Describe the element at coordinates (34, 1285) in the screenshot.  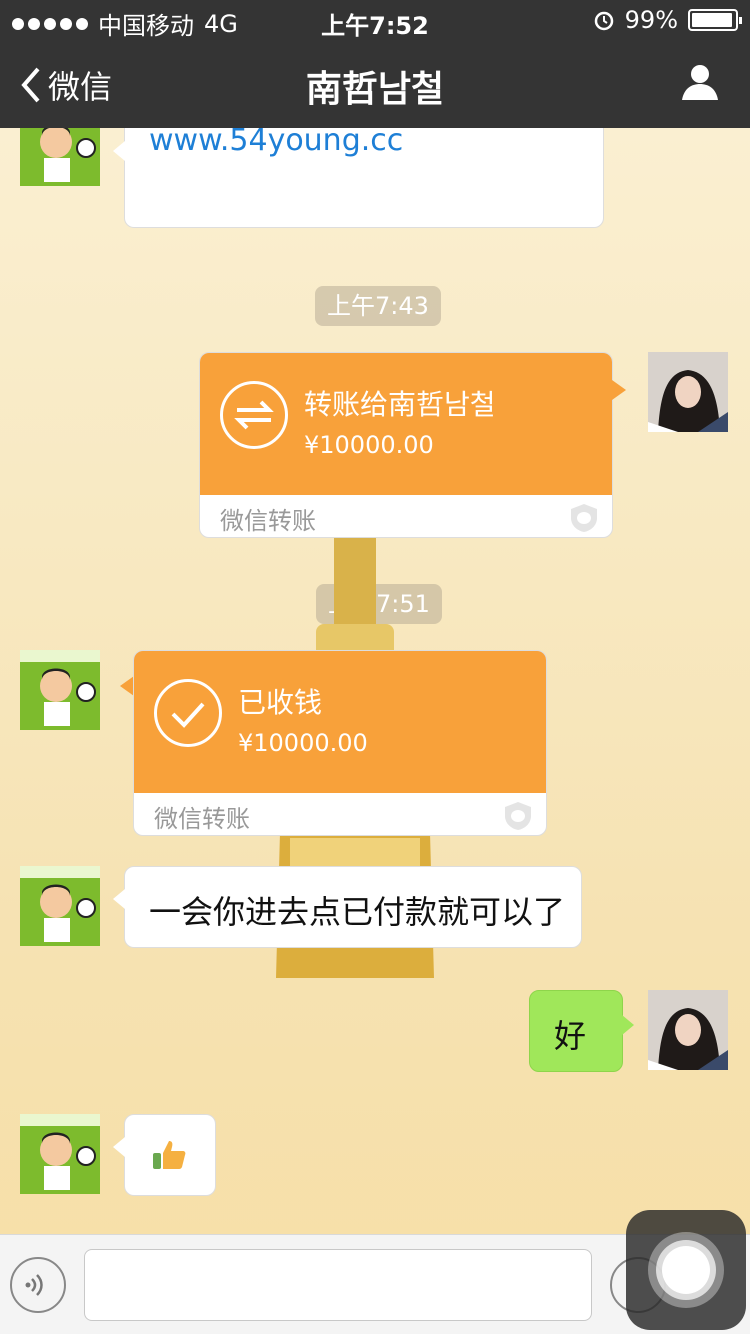
I see `voice-icon` at that location.